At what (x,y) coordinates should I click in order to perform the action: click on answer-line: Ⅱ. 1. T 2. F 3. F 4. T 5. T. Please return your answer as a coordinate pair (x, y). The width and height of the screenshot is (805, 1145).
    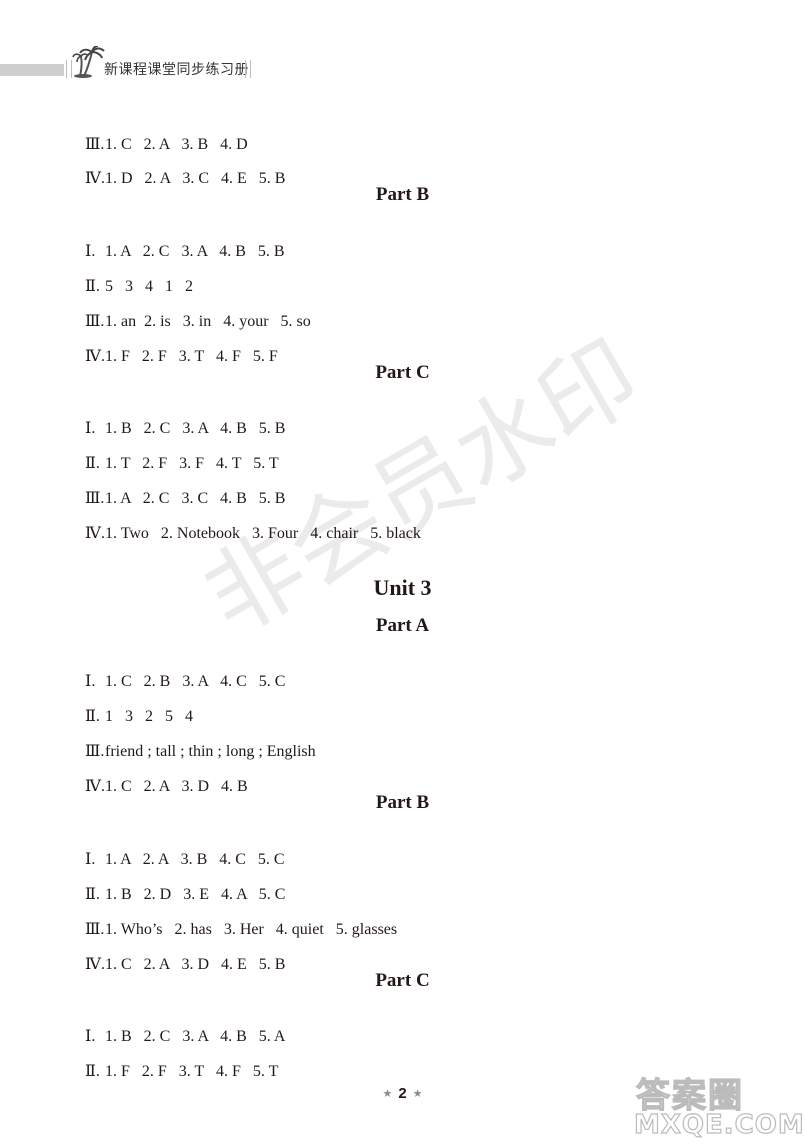
    Looking at the image, I should click on (178, 454).